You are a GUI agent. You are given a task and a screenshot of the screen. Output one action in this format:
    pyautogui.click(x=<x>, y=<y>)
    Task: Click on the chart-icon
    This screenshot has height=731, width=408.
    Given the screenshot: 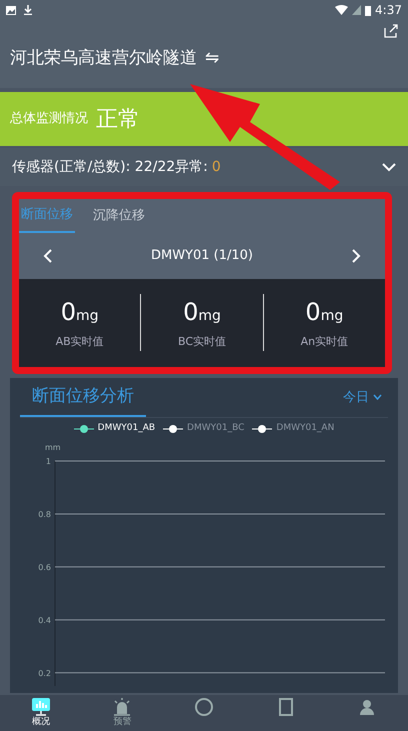 What is the action you would take?
    pyautogui.click(x=40, y=706)
    